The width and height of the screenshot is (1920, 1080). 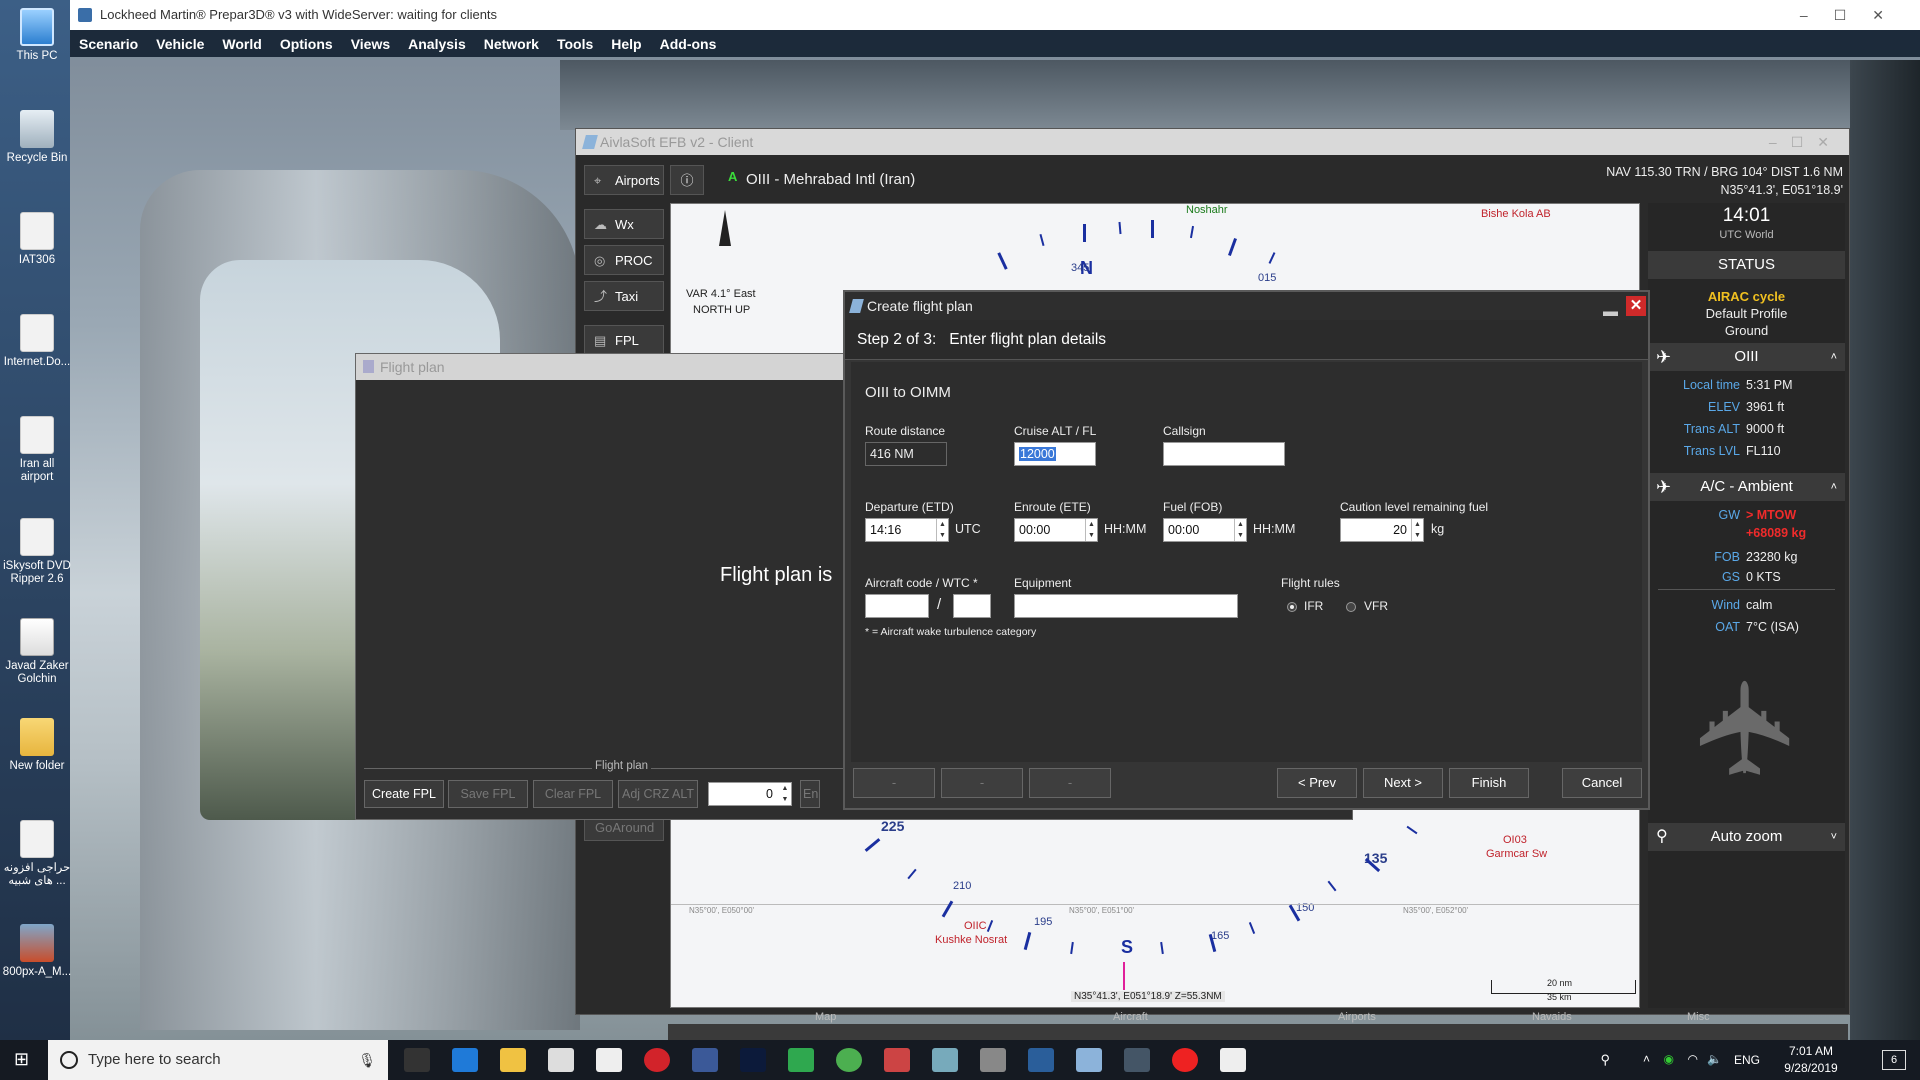 What do you see at coordinates (1070, 783) in the screenshot?
I see `blank-button-3: -` at bounding box center [1070, 783].